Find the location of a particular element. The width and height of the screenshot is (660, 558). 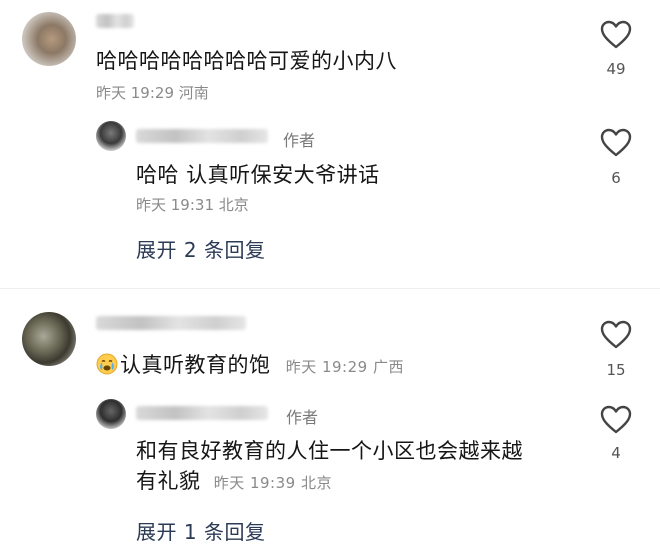

comment-text: 哈哈哈哈哈哈哈哈可爱的小内八 is located at coordinates (246, 61).